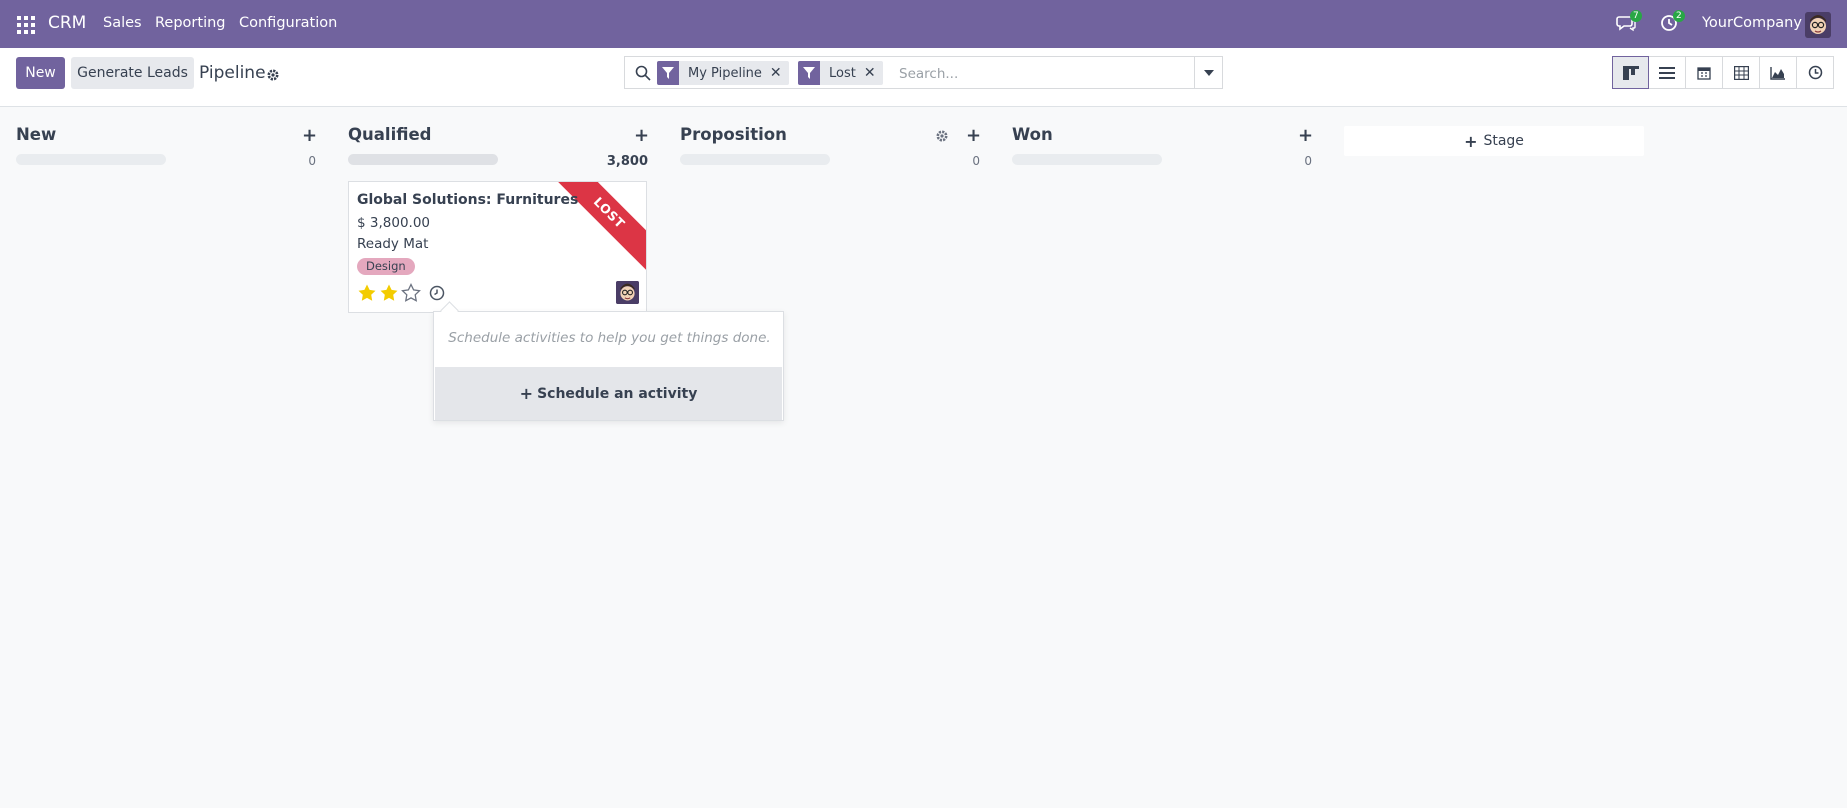 The width and height of the screenshot is (1847, 808). I want to click on column-title-proposition: Proposition, so click(733, 134).